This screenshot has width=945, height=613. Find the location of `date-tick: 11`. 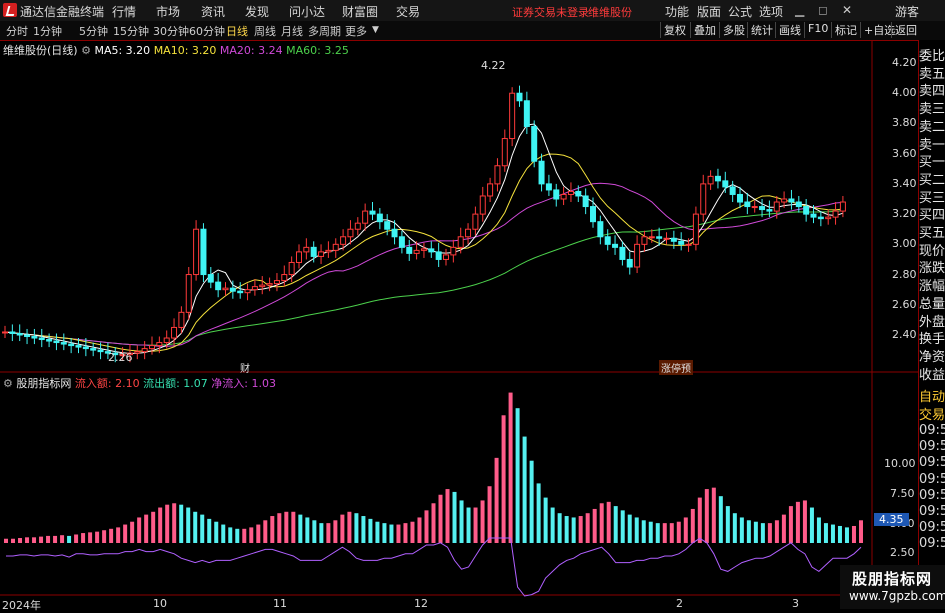

date-tick: 11 is located at coordinates (280, 603).